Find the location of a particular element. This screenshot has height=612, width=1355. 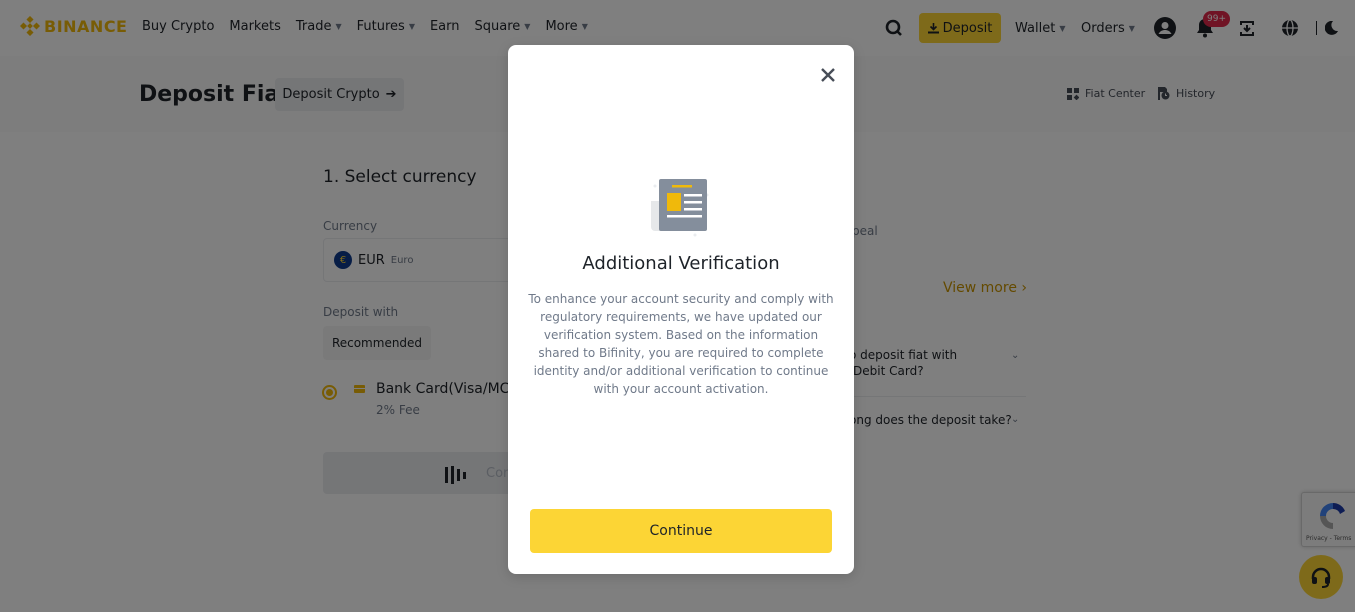

close-icon is located at coordinates (828, 75).